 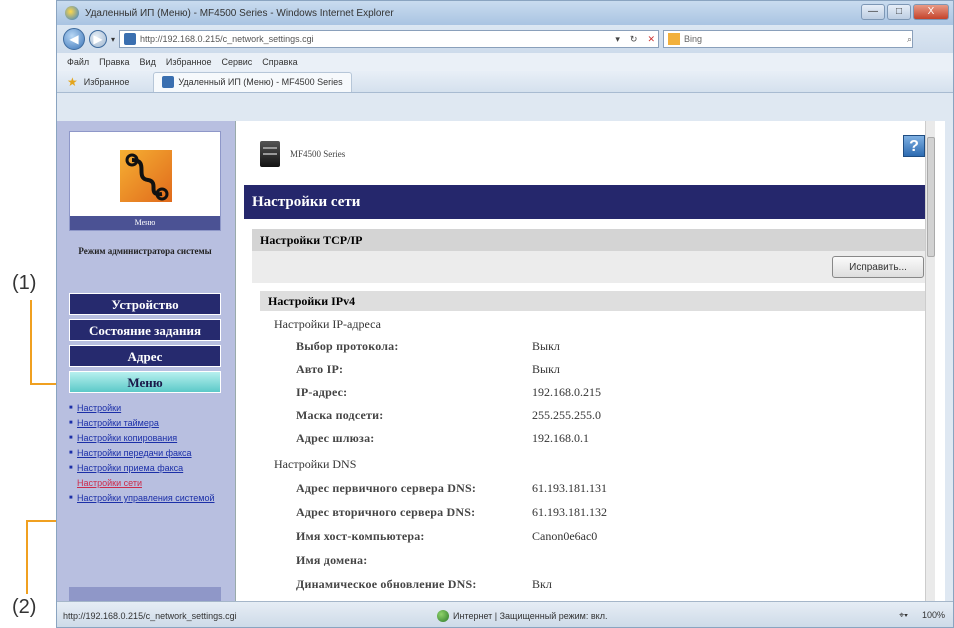 What do you see at coordinates (260, 82) in the screenshot?
I see `tab-title: Удаленный ИП (Меню) - MF4500 Series` at bounding box center [260, 82].